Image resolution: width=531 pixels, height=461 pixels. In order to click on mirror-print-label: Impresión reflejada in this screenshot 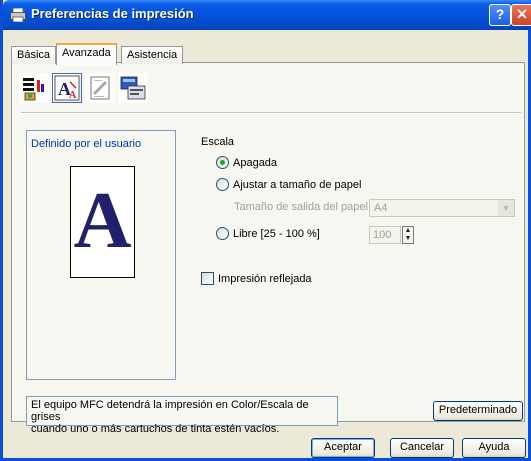, I will do `click(265, 278)`.